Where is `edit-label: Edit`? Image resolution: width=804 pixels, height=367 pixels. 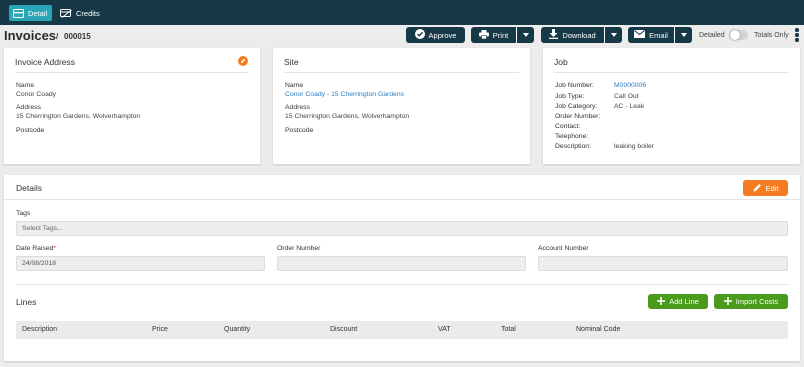
edit-label: Edit is located at coordinates (772, 188).